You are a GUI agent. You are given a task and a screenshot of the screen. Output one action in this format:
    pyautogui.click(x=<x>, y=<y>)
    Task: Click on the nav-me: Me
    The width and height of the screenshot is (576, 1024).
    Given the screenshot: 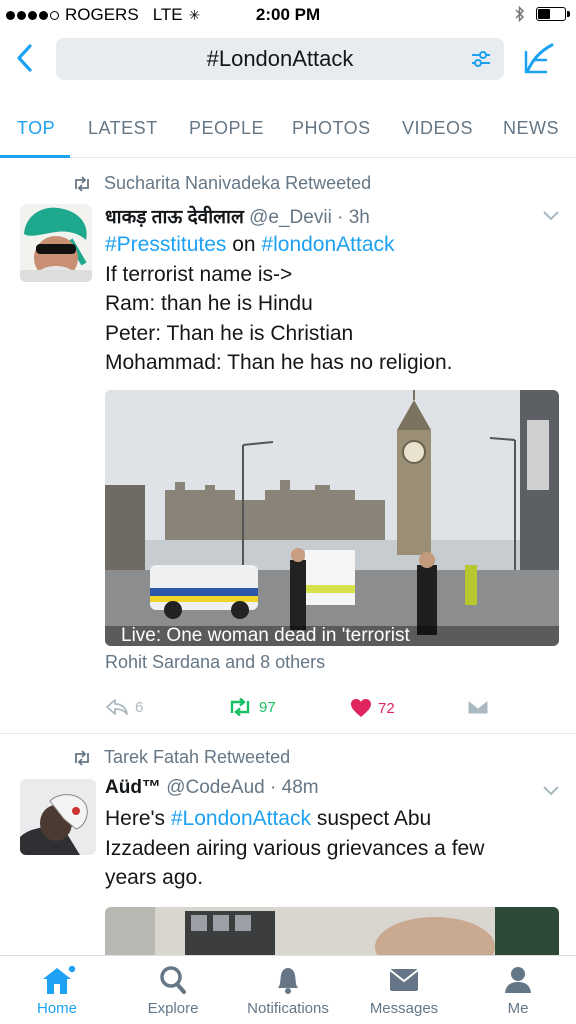 What is the action you would take?
    pyautogui.click(x=518, y=990)
    